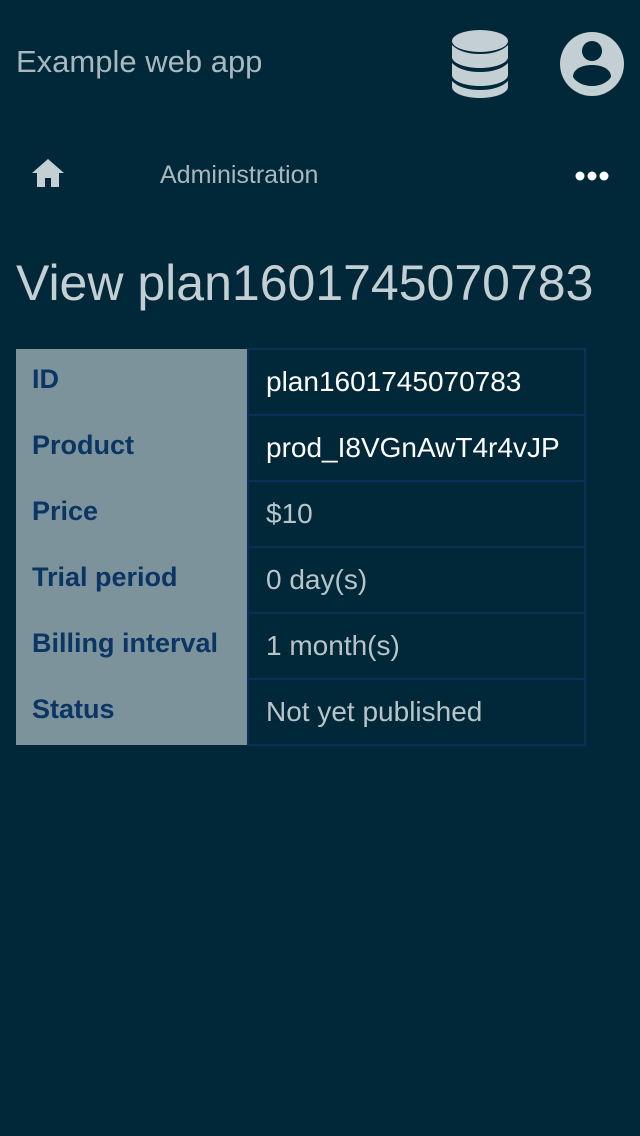 The width and height of the screenshot is (640, 1136). What do you see at coordinates (416, 514) in the screenshot?
I see `detail-value-price: $10` at bounding box center [416, 514].